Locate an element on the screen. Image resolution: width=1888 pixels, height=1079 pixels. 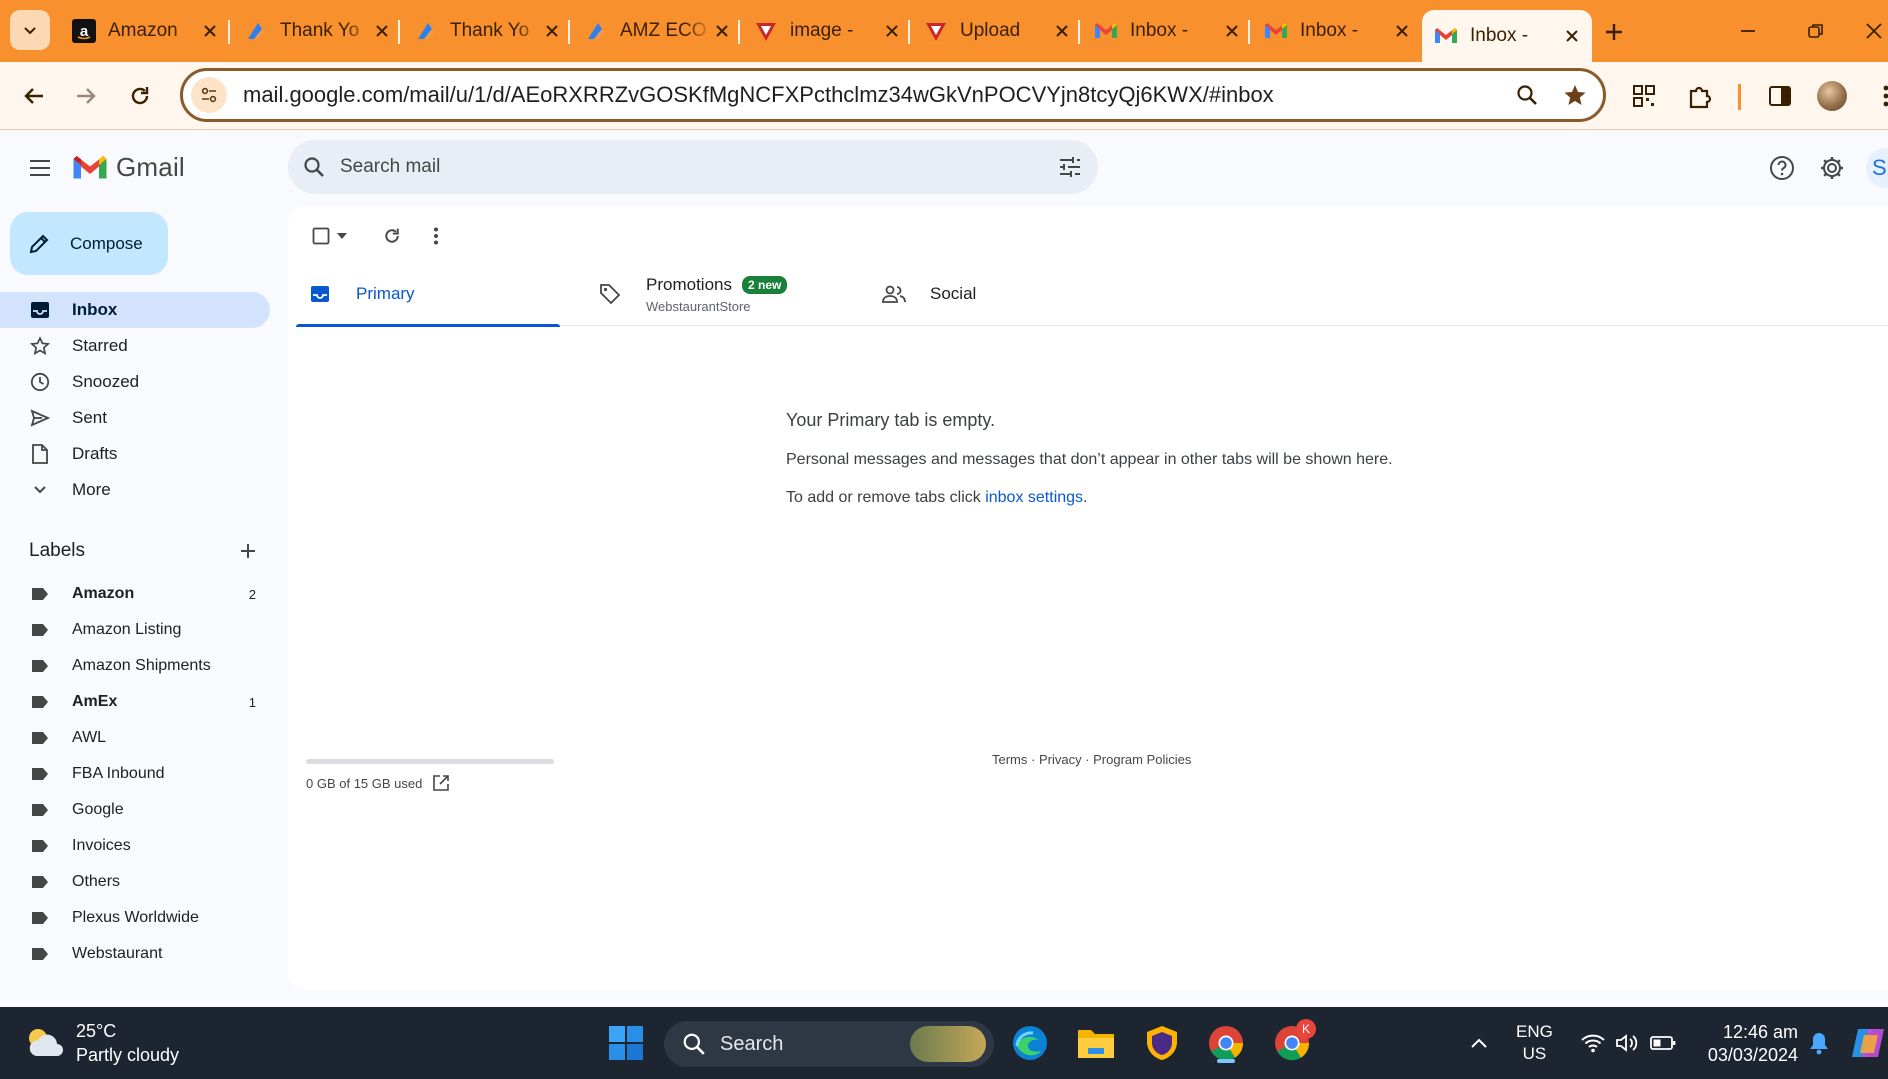
browser-tab: a Amazon is located at coordinates (145, 31).